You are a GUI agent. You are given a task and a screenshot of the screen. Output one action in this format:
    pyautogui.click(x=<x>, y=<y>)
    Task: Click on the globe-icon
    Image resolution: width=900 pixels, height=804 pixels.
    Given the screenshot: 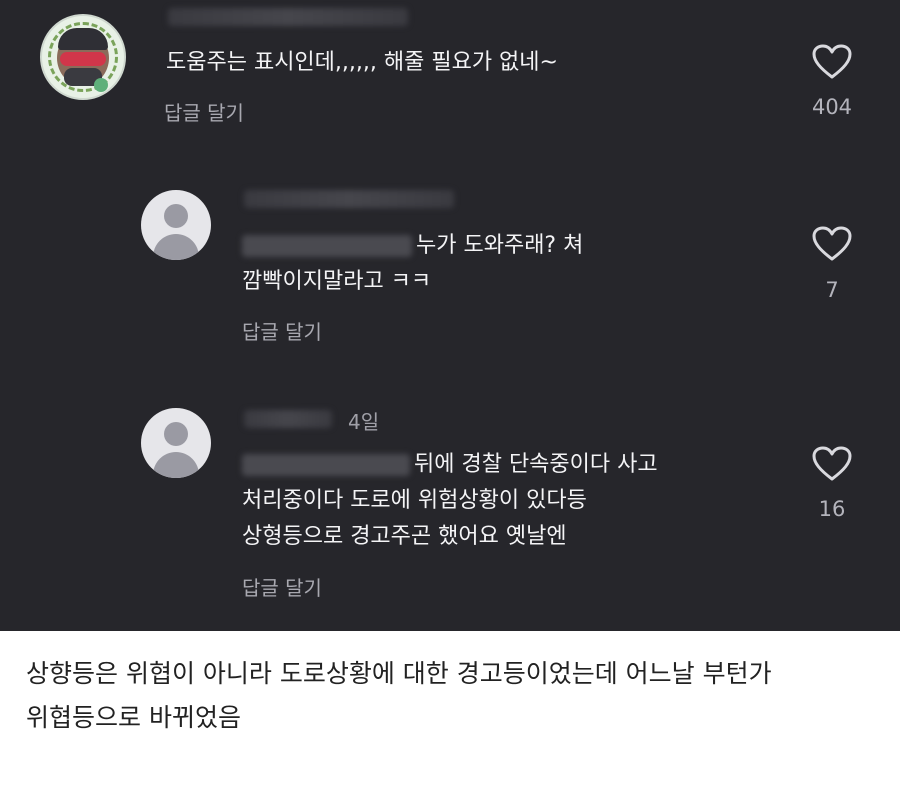 What is the action you would take?
    pyautogui.click(x=101, y=85)
    